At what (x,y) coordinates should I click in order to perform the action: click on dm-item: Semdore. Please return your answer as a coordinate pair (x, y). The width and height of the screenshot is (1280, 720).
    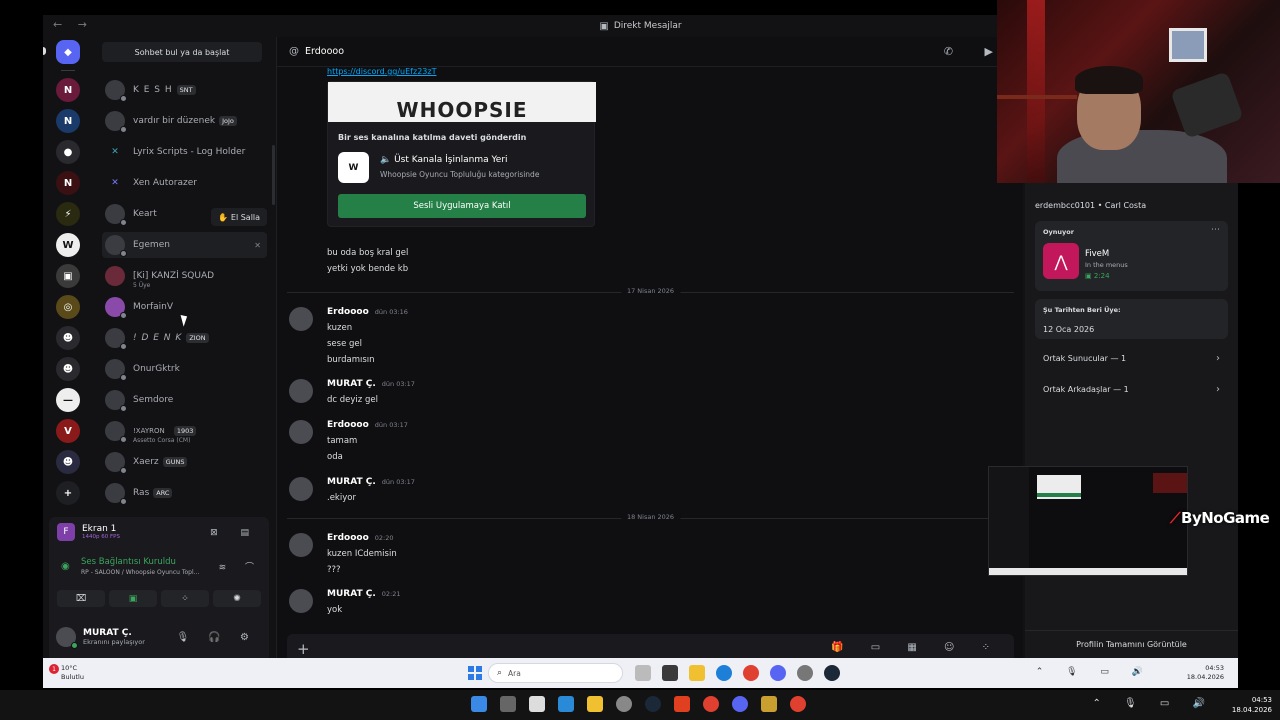
    Looking at the image, I should click on (184, 400).